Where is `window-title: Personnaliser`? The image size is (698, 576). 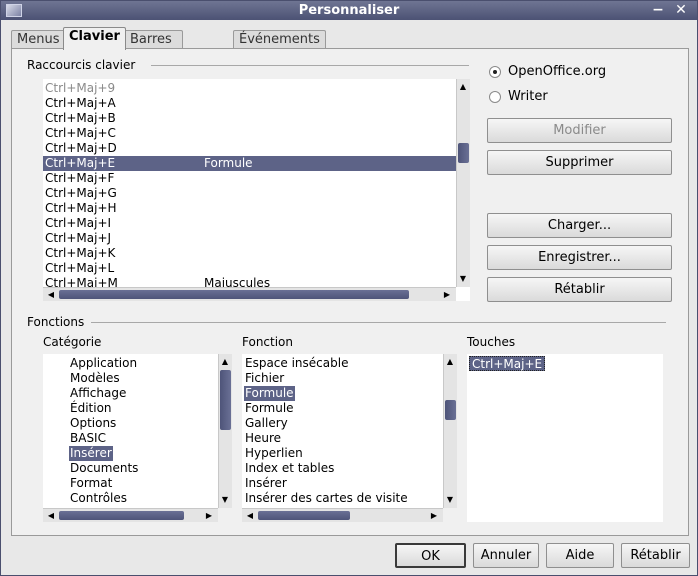 window-title: Personnaliser is located at coordinates (349, 10).